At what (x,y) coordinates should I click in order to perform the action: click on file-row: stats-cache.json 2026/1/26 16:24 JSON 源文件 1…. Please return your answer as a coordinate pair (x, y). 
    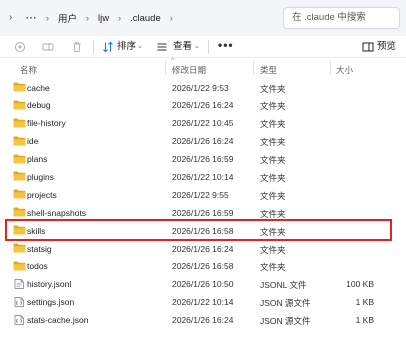
    Looking at the image, I should click on (203, 320).